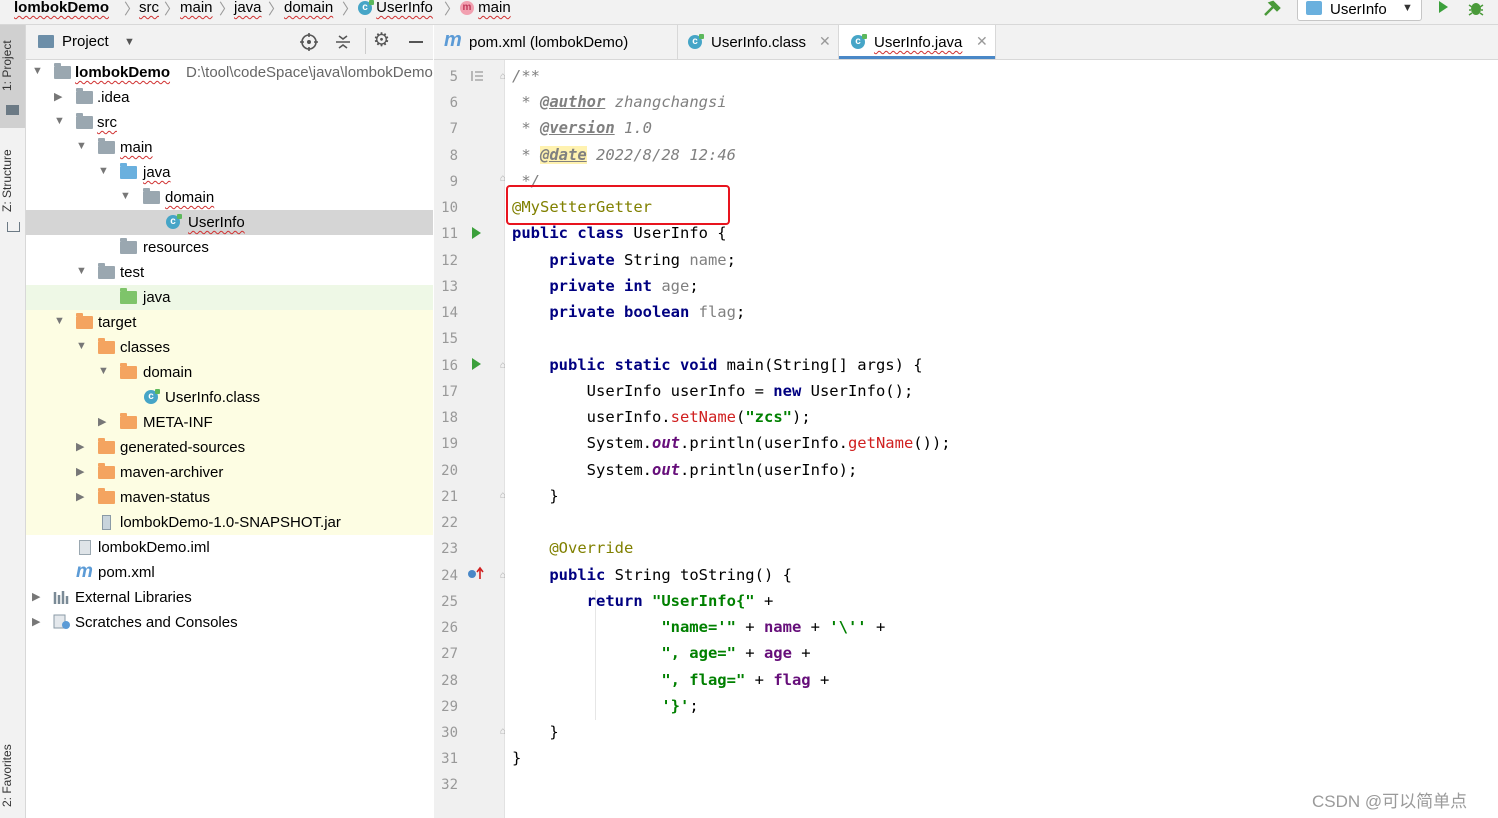  Describe the element at coordinates (696, 41) in the screenshot. I see `class-file-icon: c` at that location.